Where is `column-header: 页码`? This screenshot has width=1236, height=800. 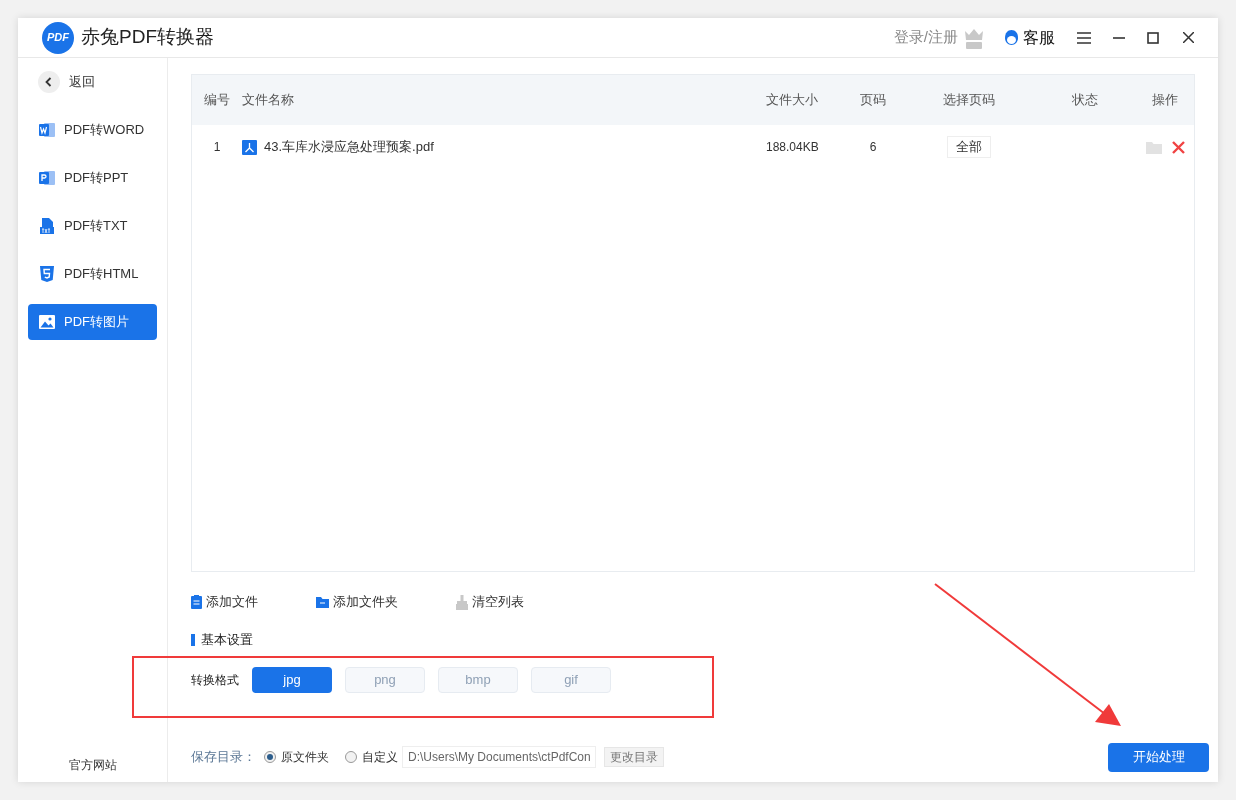 column-header: 页码 is located at coordinates (873, 100).